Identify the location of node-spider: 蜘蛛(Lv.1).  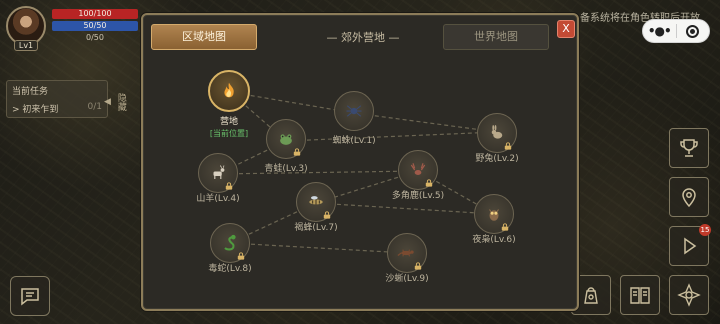
(354, 118).